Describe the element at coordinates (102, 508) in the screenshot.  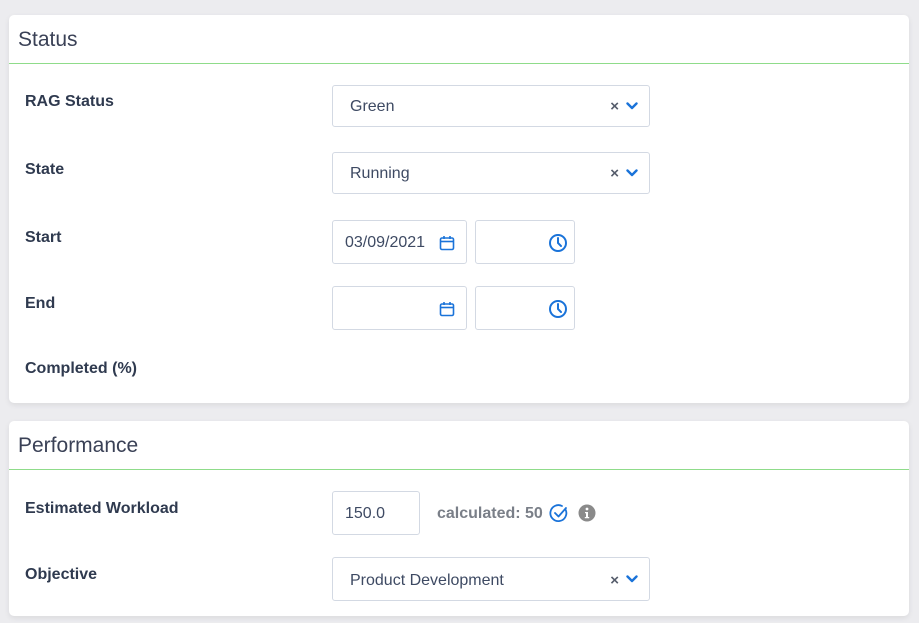
I see `estimated-workload-label: Estimated Workload` at that location.